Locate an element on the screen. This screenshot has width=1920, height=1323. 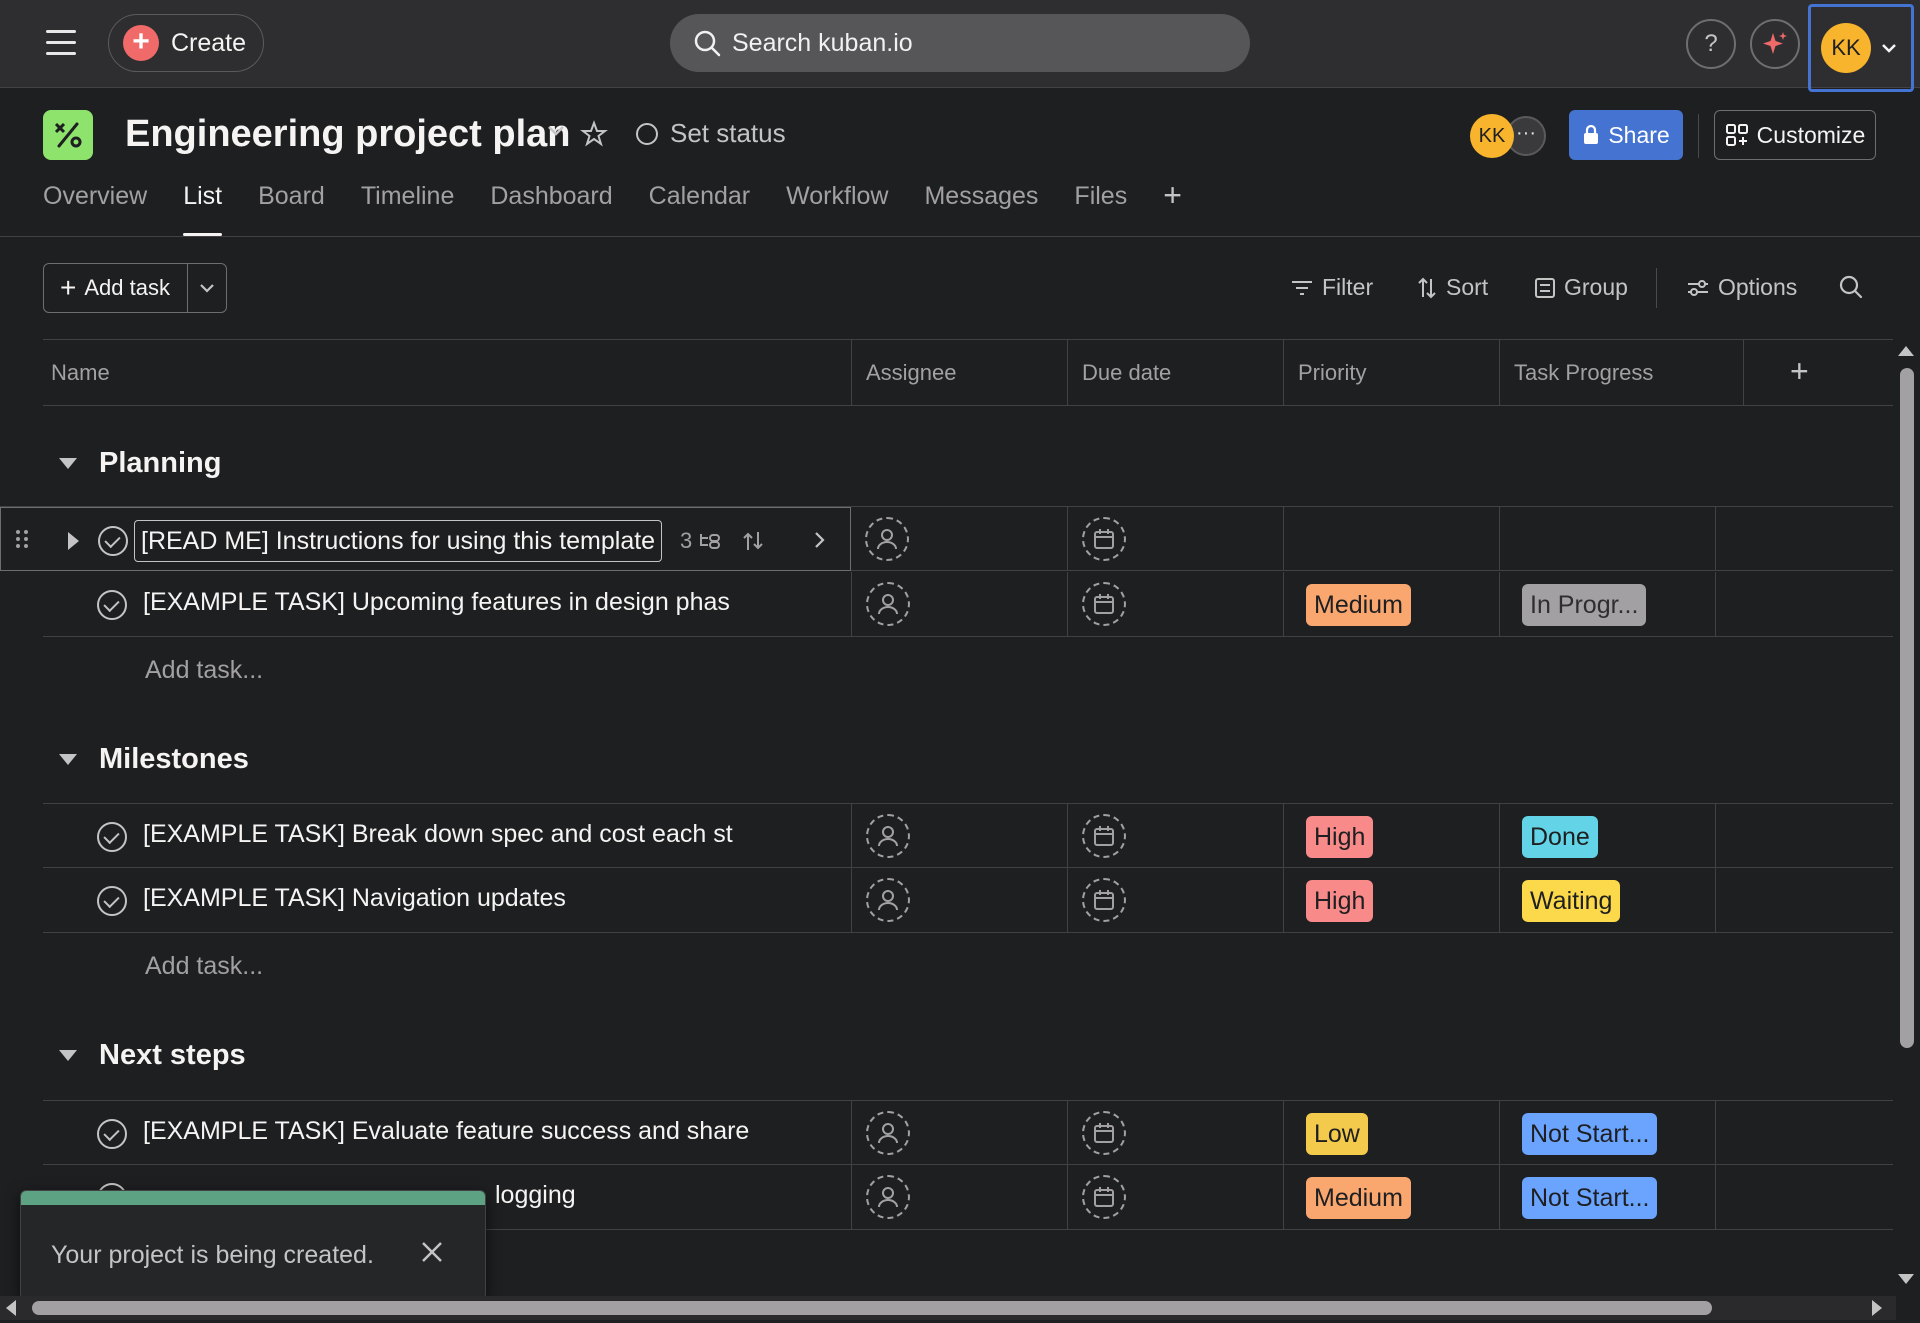
tab-overview: Overview is located at coordinates (95, 209).